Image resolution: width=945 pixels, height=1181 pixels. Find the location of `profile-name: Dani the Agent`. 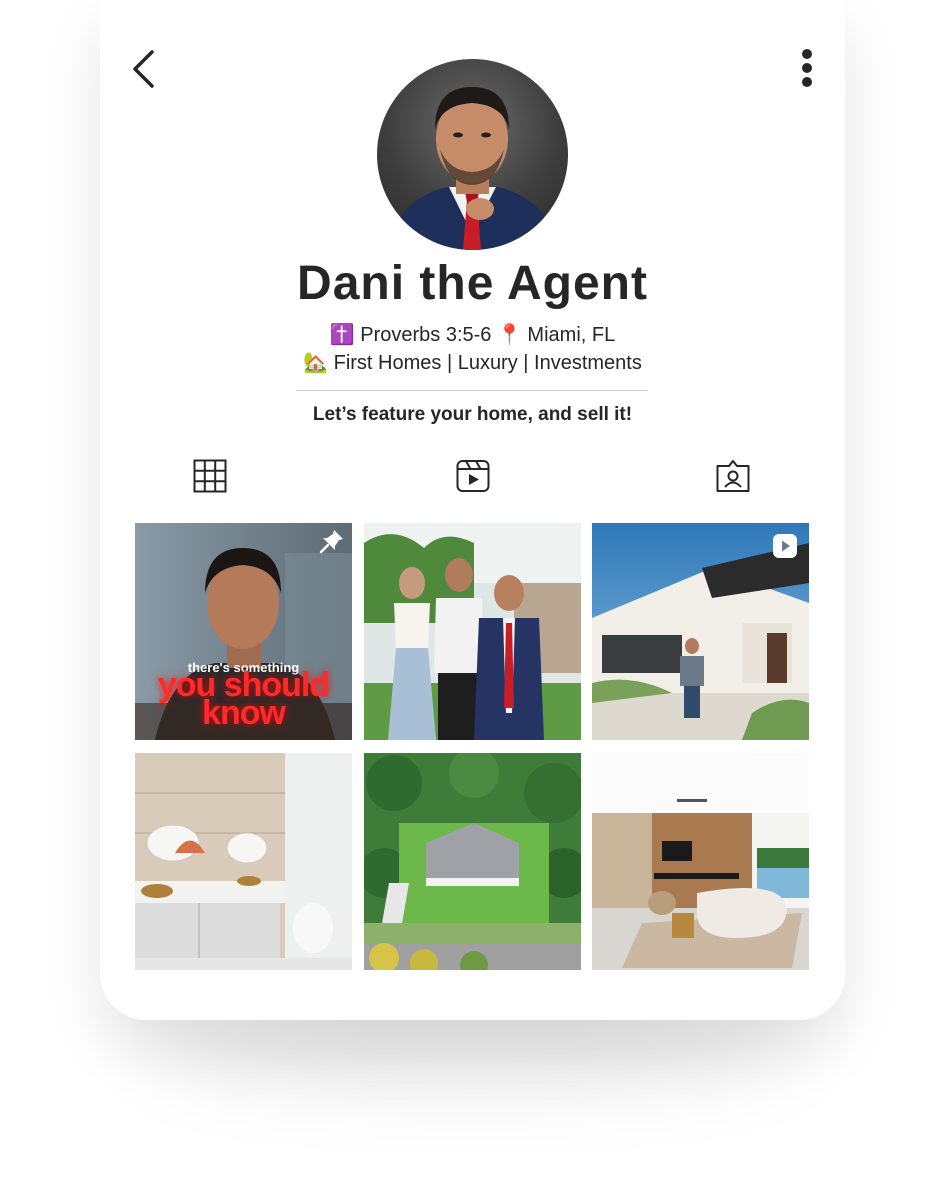

profile-name: Dani the Agent is located at coordinates (472, 283).